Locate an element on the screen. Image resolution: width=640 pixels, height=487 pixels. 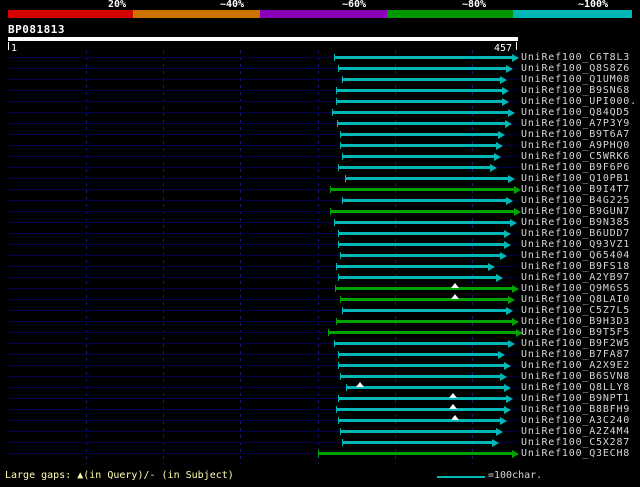
hit-label: UniRef100_Q65404 is located at coordinates (575, 255).